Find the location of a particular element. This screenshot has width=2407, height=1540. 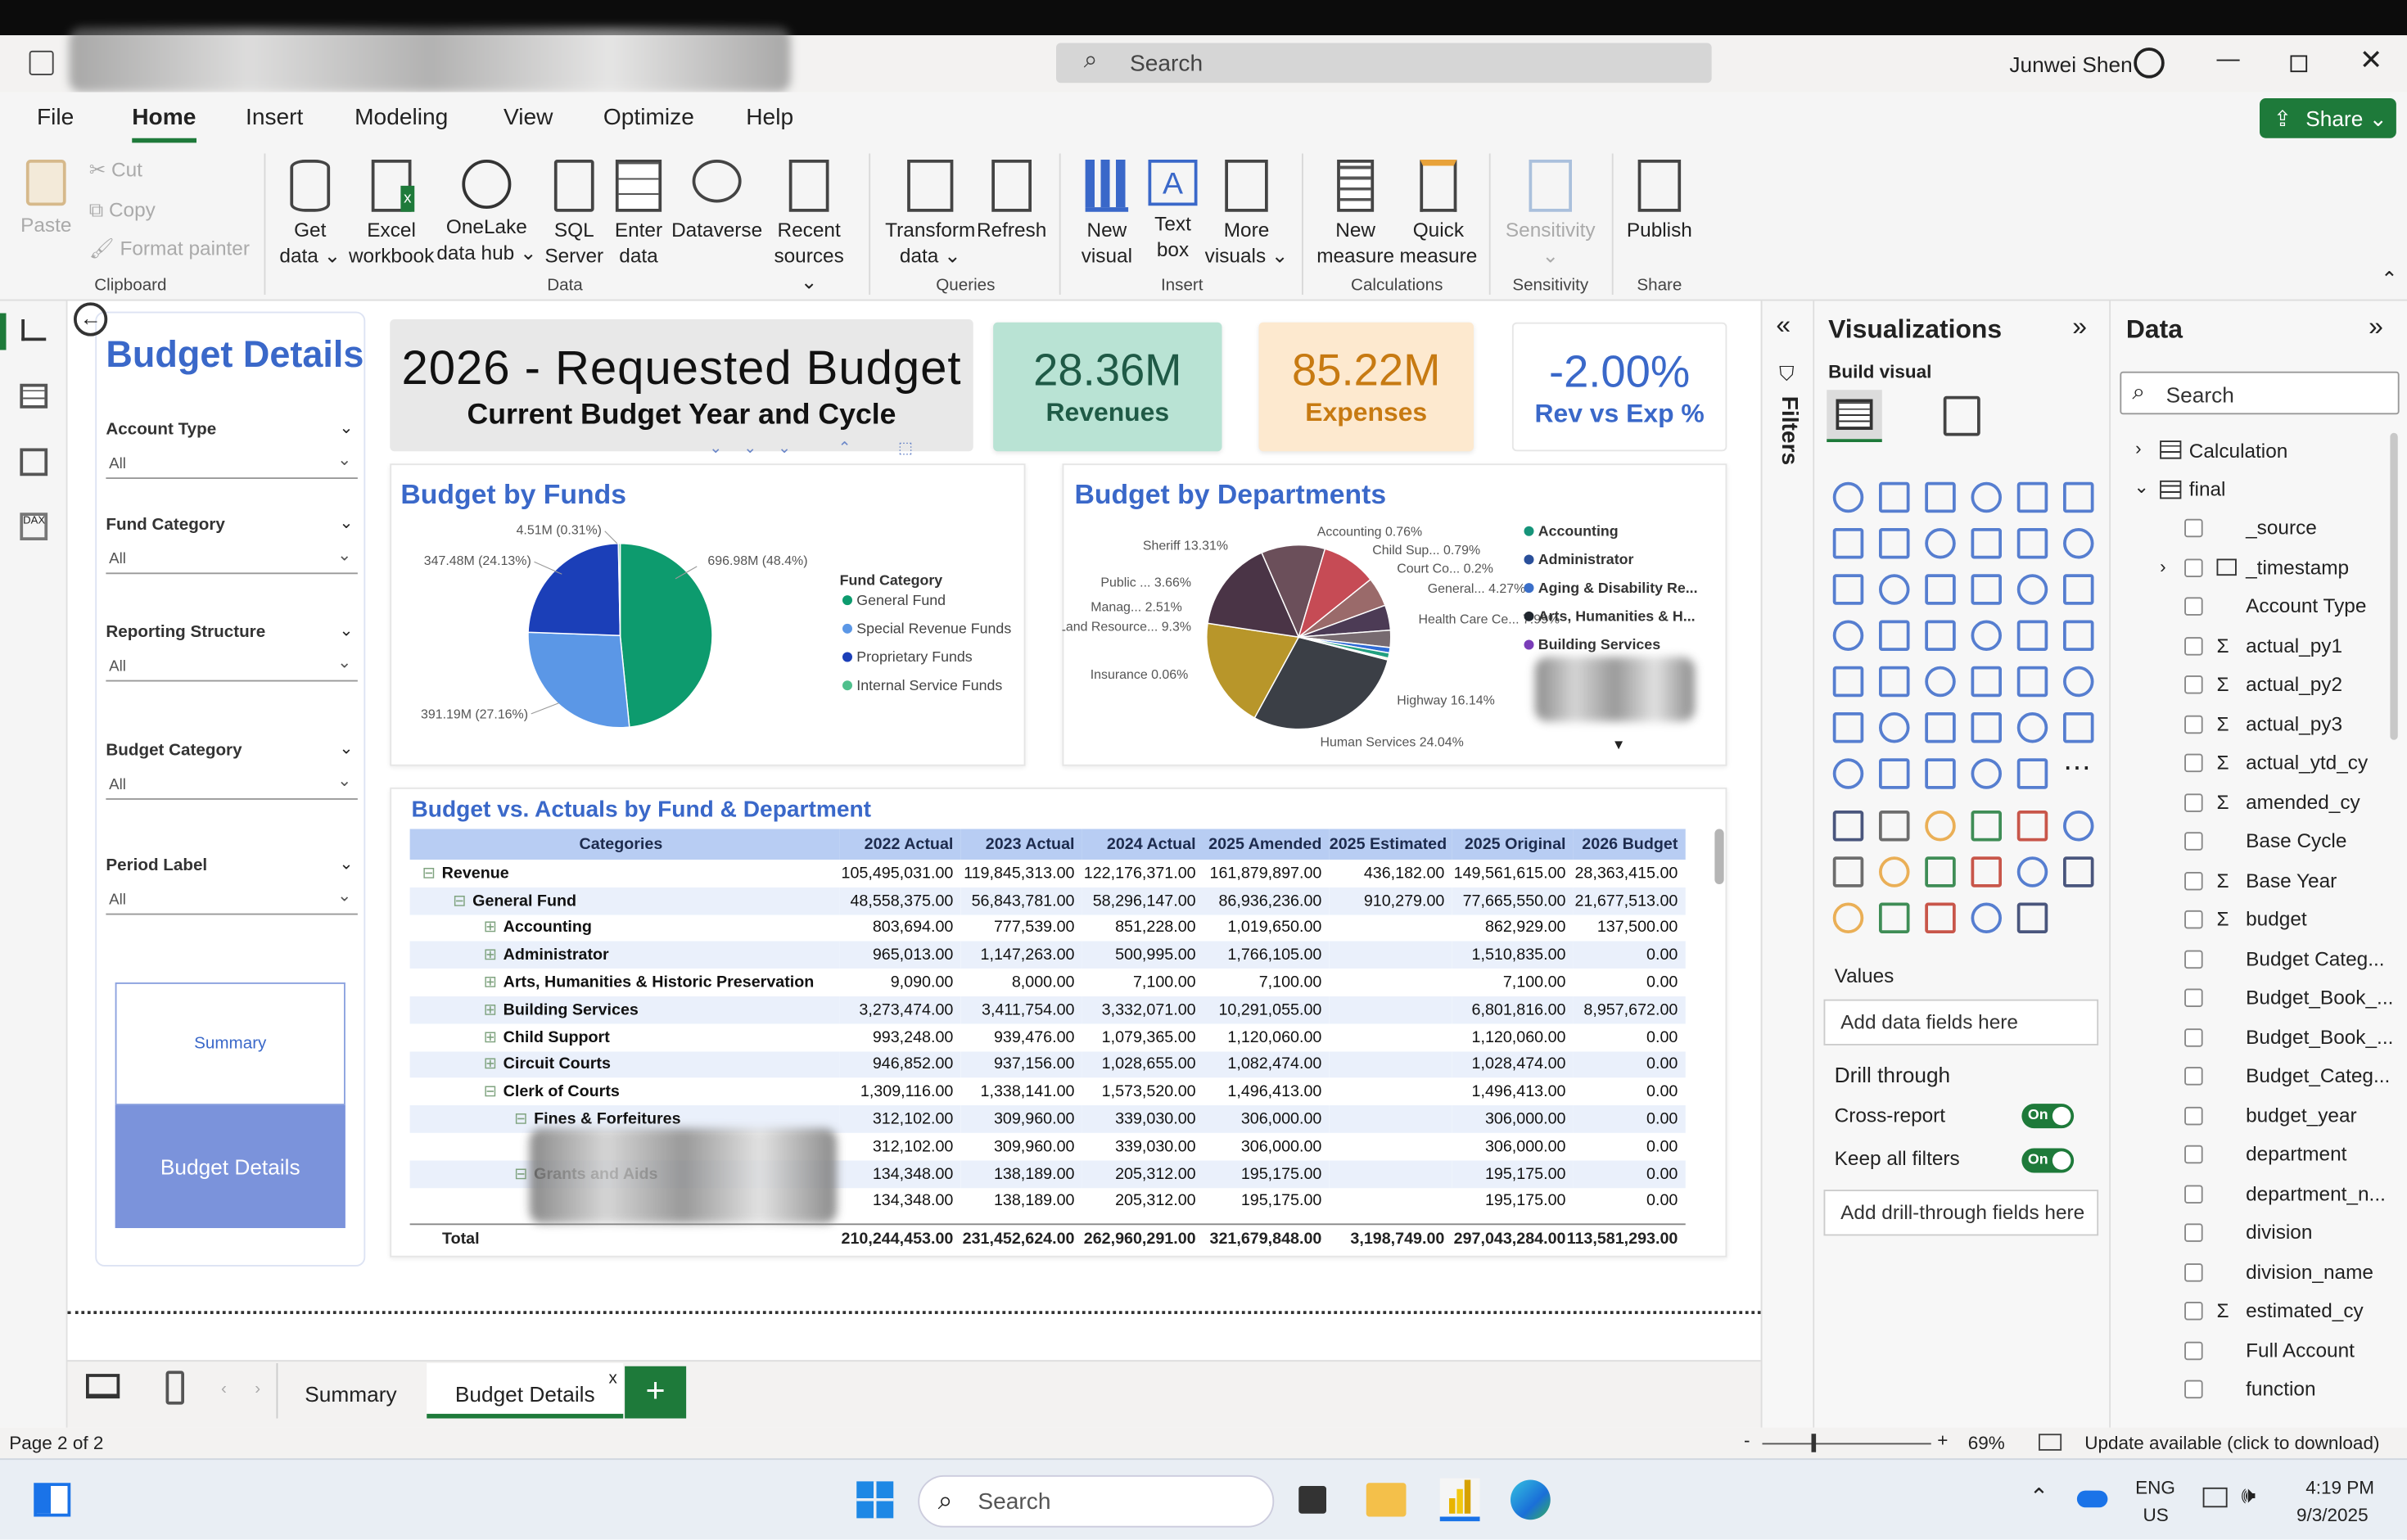

matrix-header: 2025 Original is located at coordinates (1513, 844).